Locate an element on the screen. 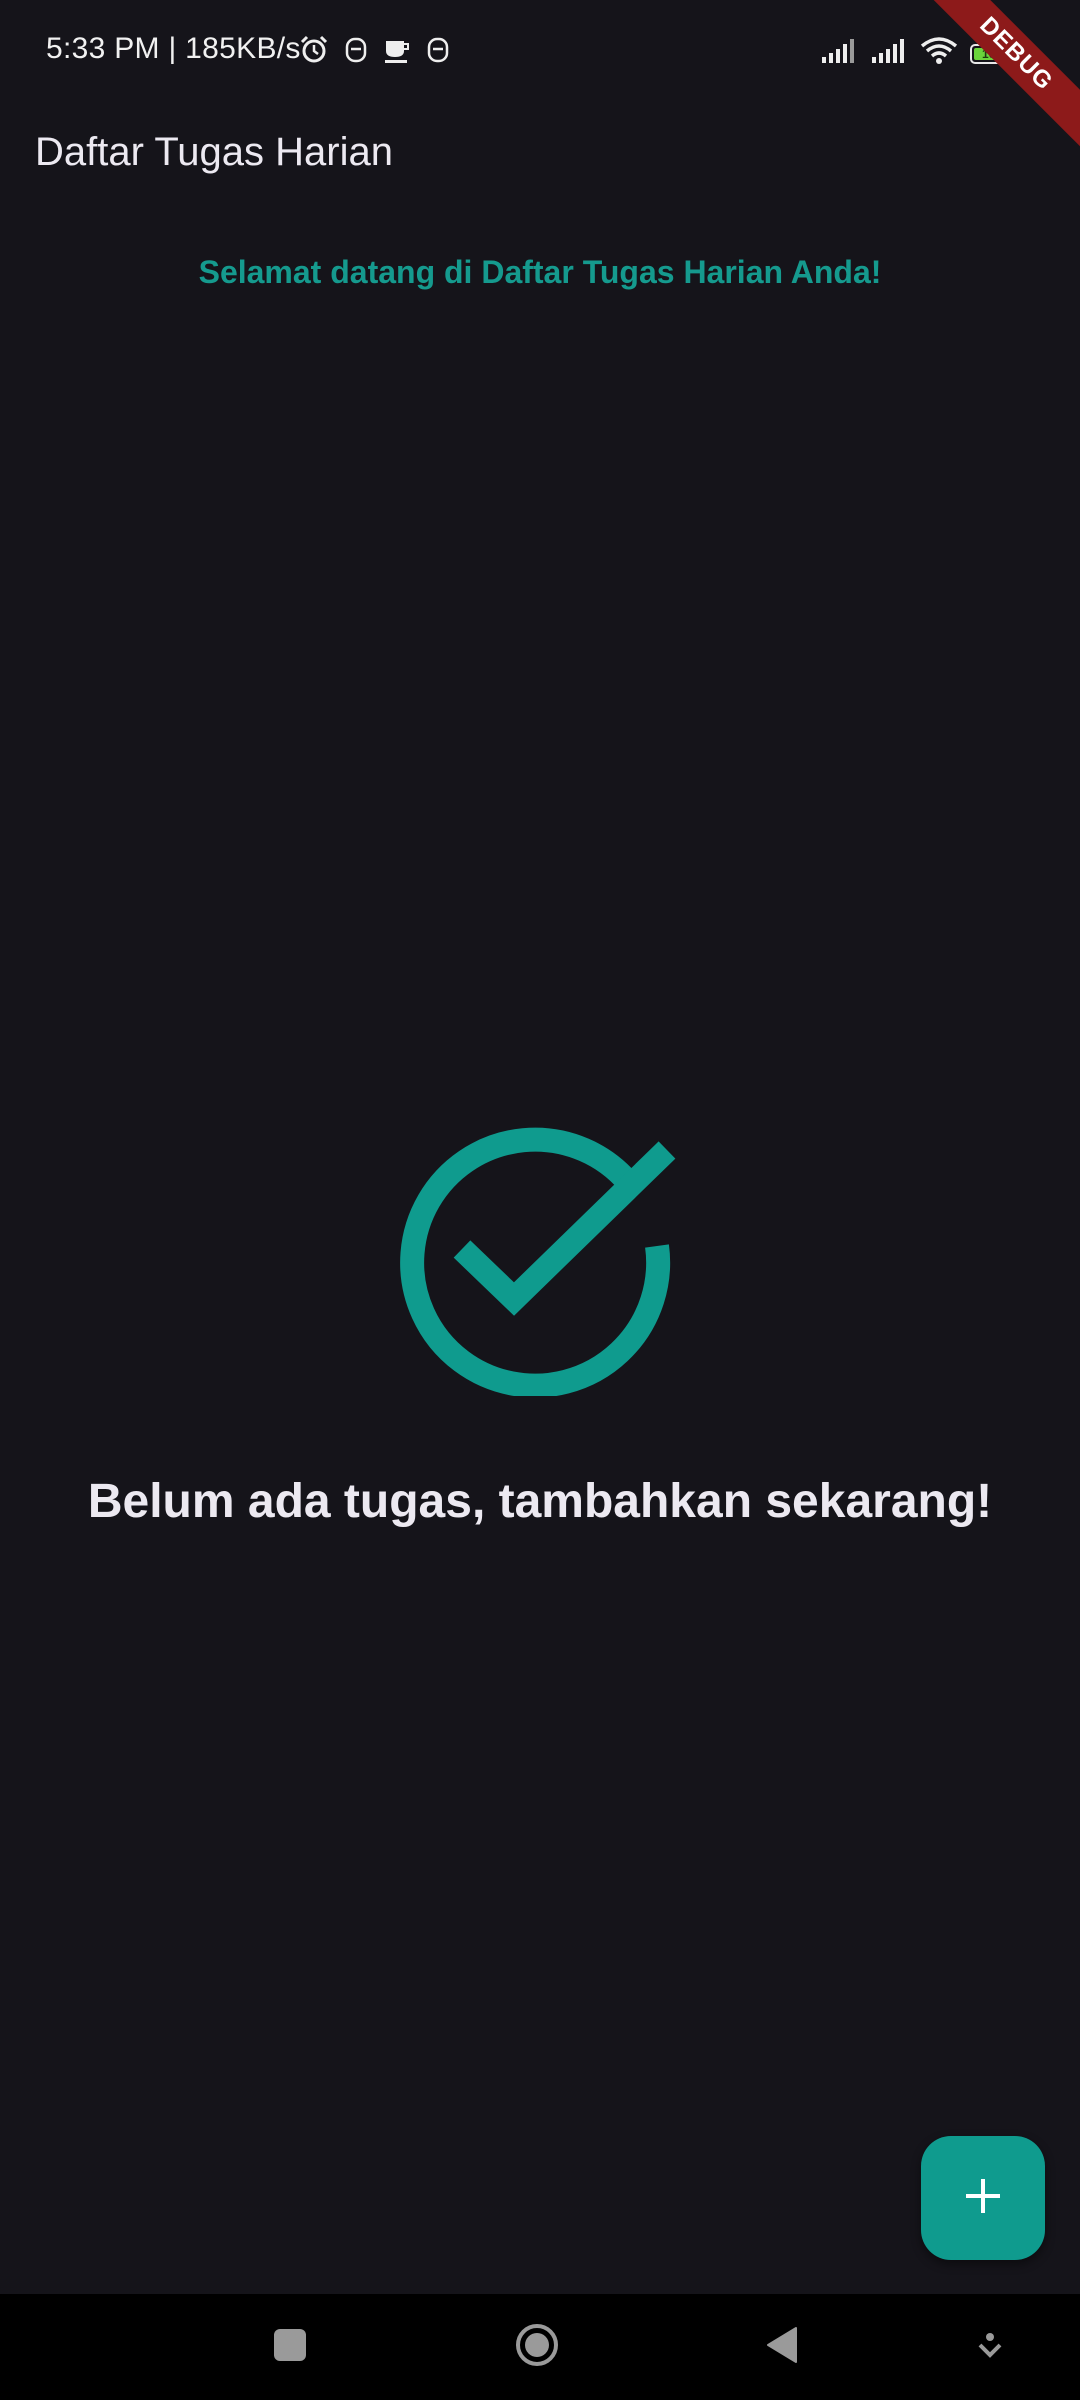 The height and width of the screenshot is (2400, 1080). battery-icon: 100 is located at coordinates (995, 53).